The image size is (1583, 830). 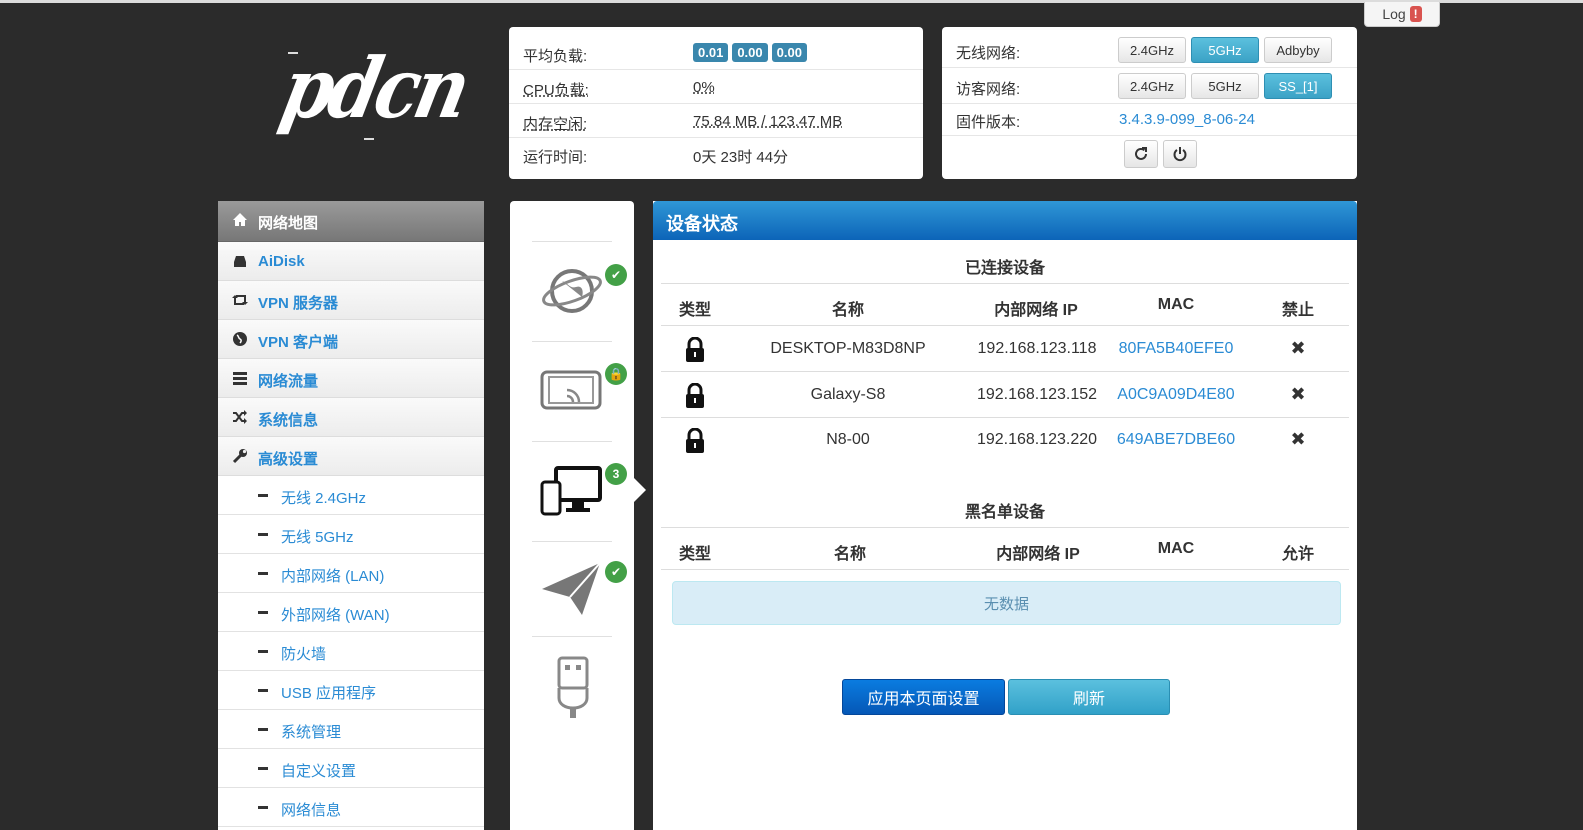 What do you see at coordinates (555, 56) in the screenshot?
I see `load-label: 平均负载:` at bounding box center [555, 56].